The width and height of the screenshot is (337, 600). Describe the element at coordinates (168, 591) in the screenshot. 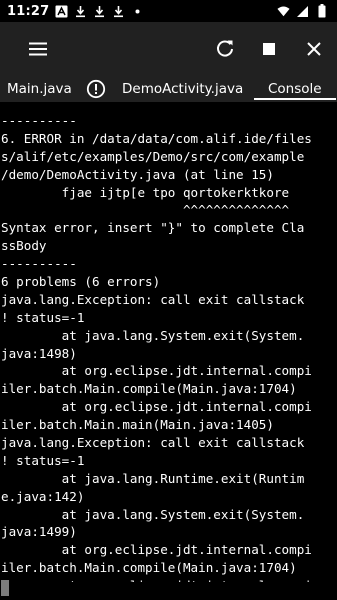

I see `bottom-area` at that location.